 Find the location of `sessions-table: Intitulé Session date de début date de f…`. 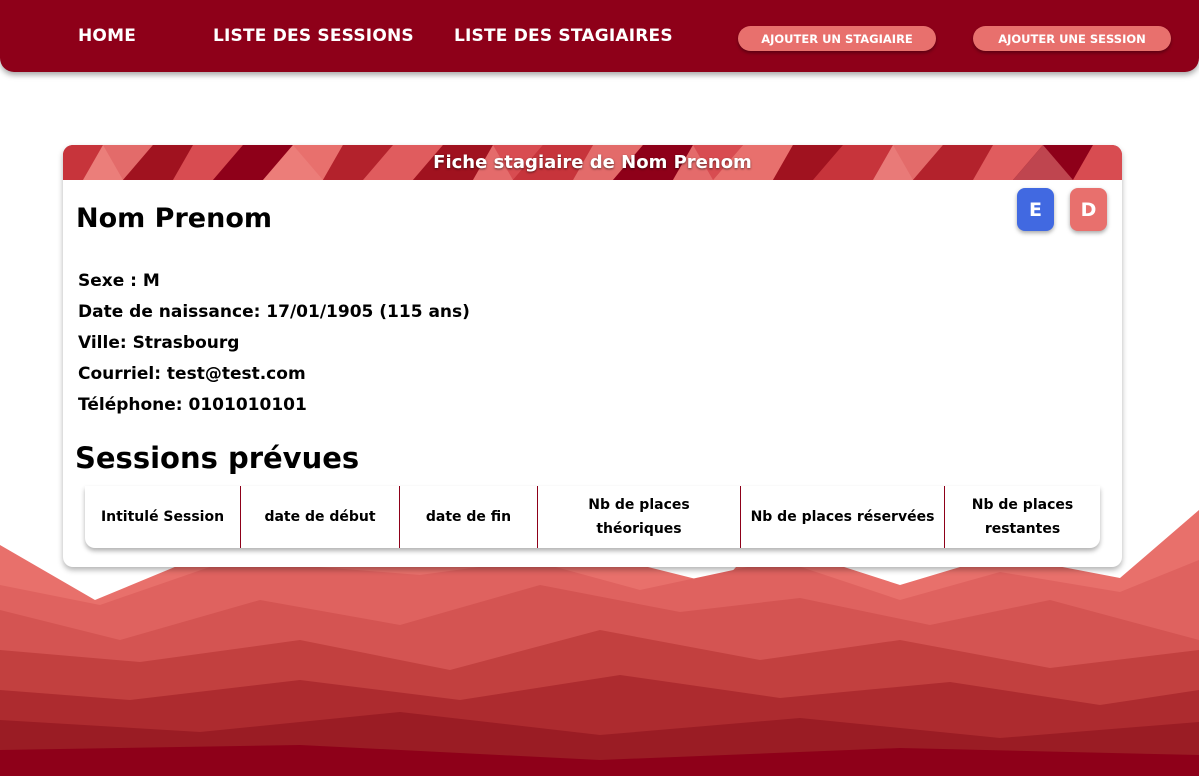

sessions-table: Intitulé Session date de début date de f… is located at coordinates (592, 517).